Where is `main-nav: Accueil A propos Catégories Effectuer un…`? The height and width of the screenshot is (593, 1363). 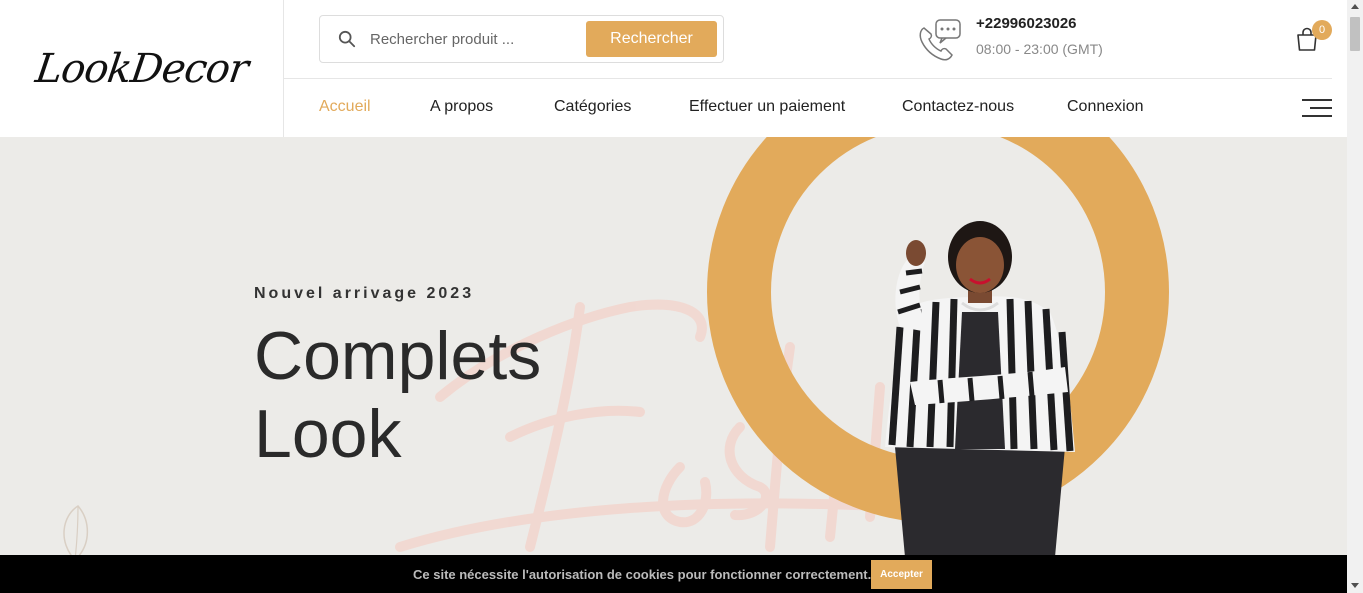 main-nav: Accueil A propos Catégories Effectuer un… is located at coordinates (808, 108).